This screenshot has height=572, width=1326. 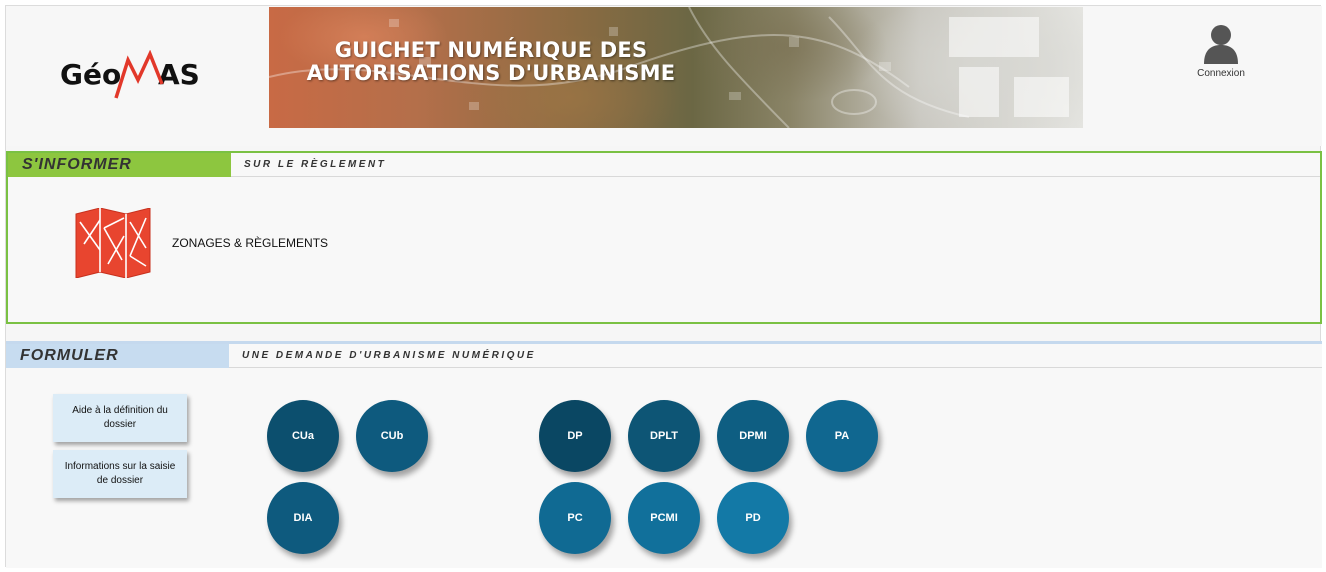 I want to click on connexion-button: Connexion, so click(x=1221, y=59).